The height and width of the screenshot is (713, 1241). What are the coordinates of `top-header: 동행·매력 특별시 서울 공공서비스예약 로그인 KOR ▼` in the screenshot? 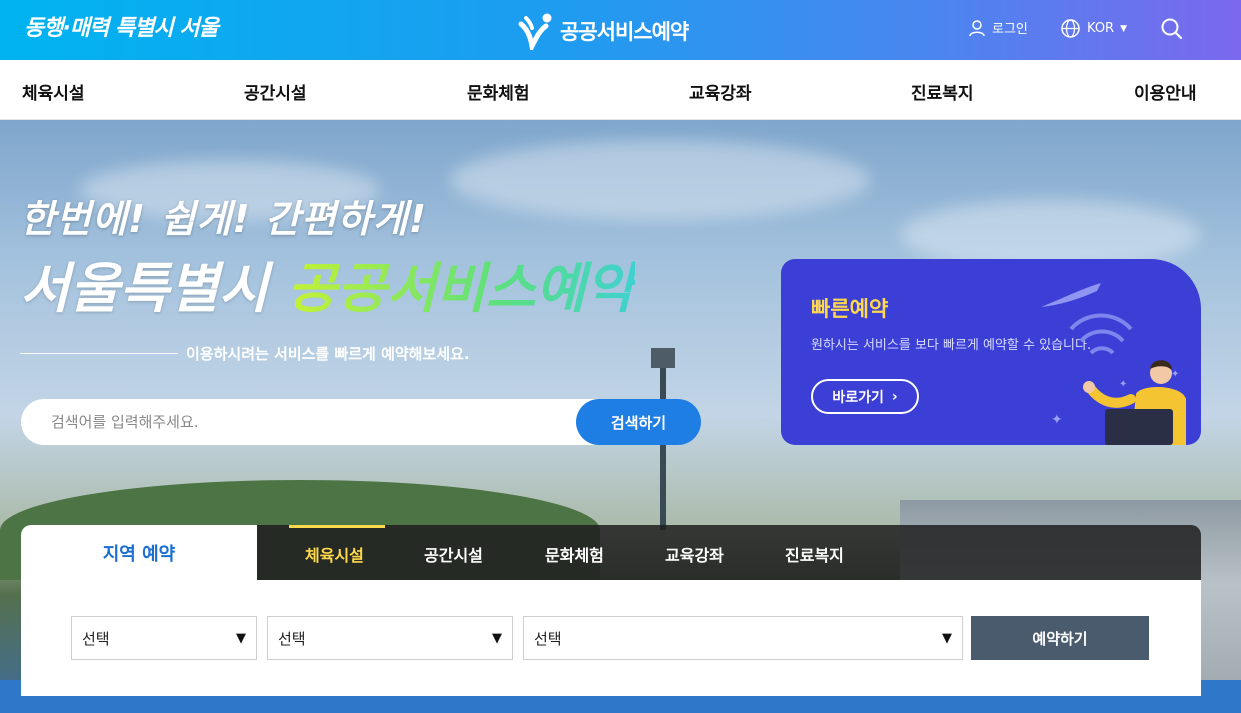 It's located at (620, 30).